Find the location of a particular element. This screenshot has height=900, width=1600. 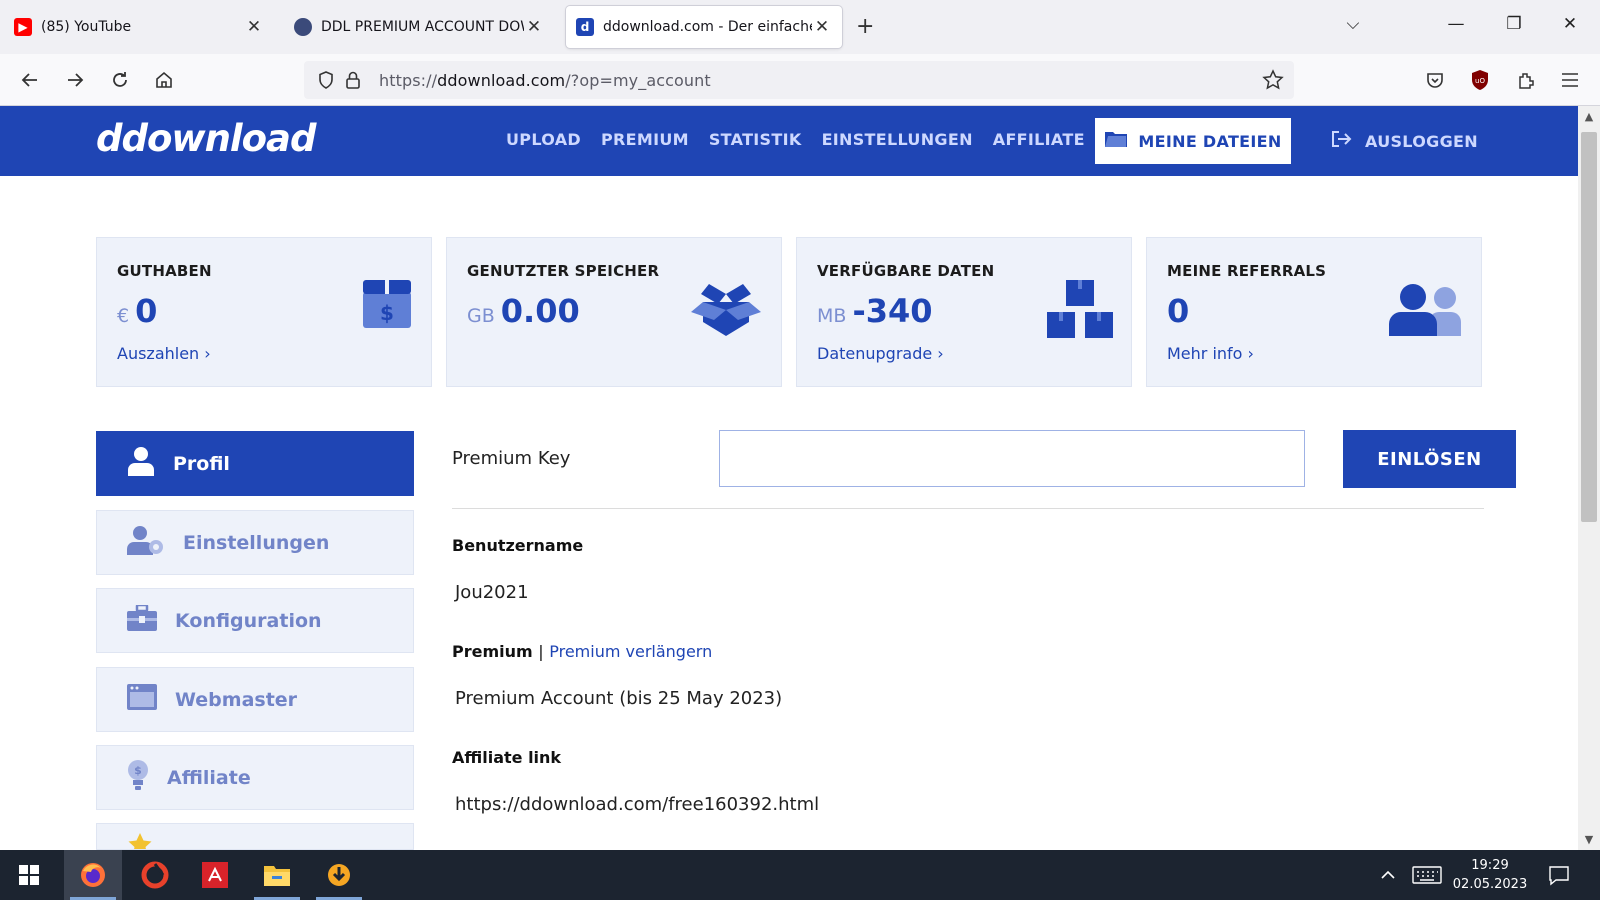

nav-upload: UPLOAD is located at coordinates (543, 139).